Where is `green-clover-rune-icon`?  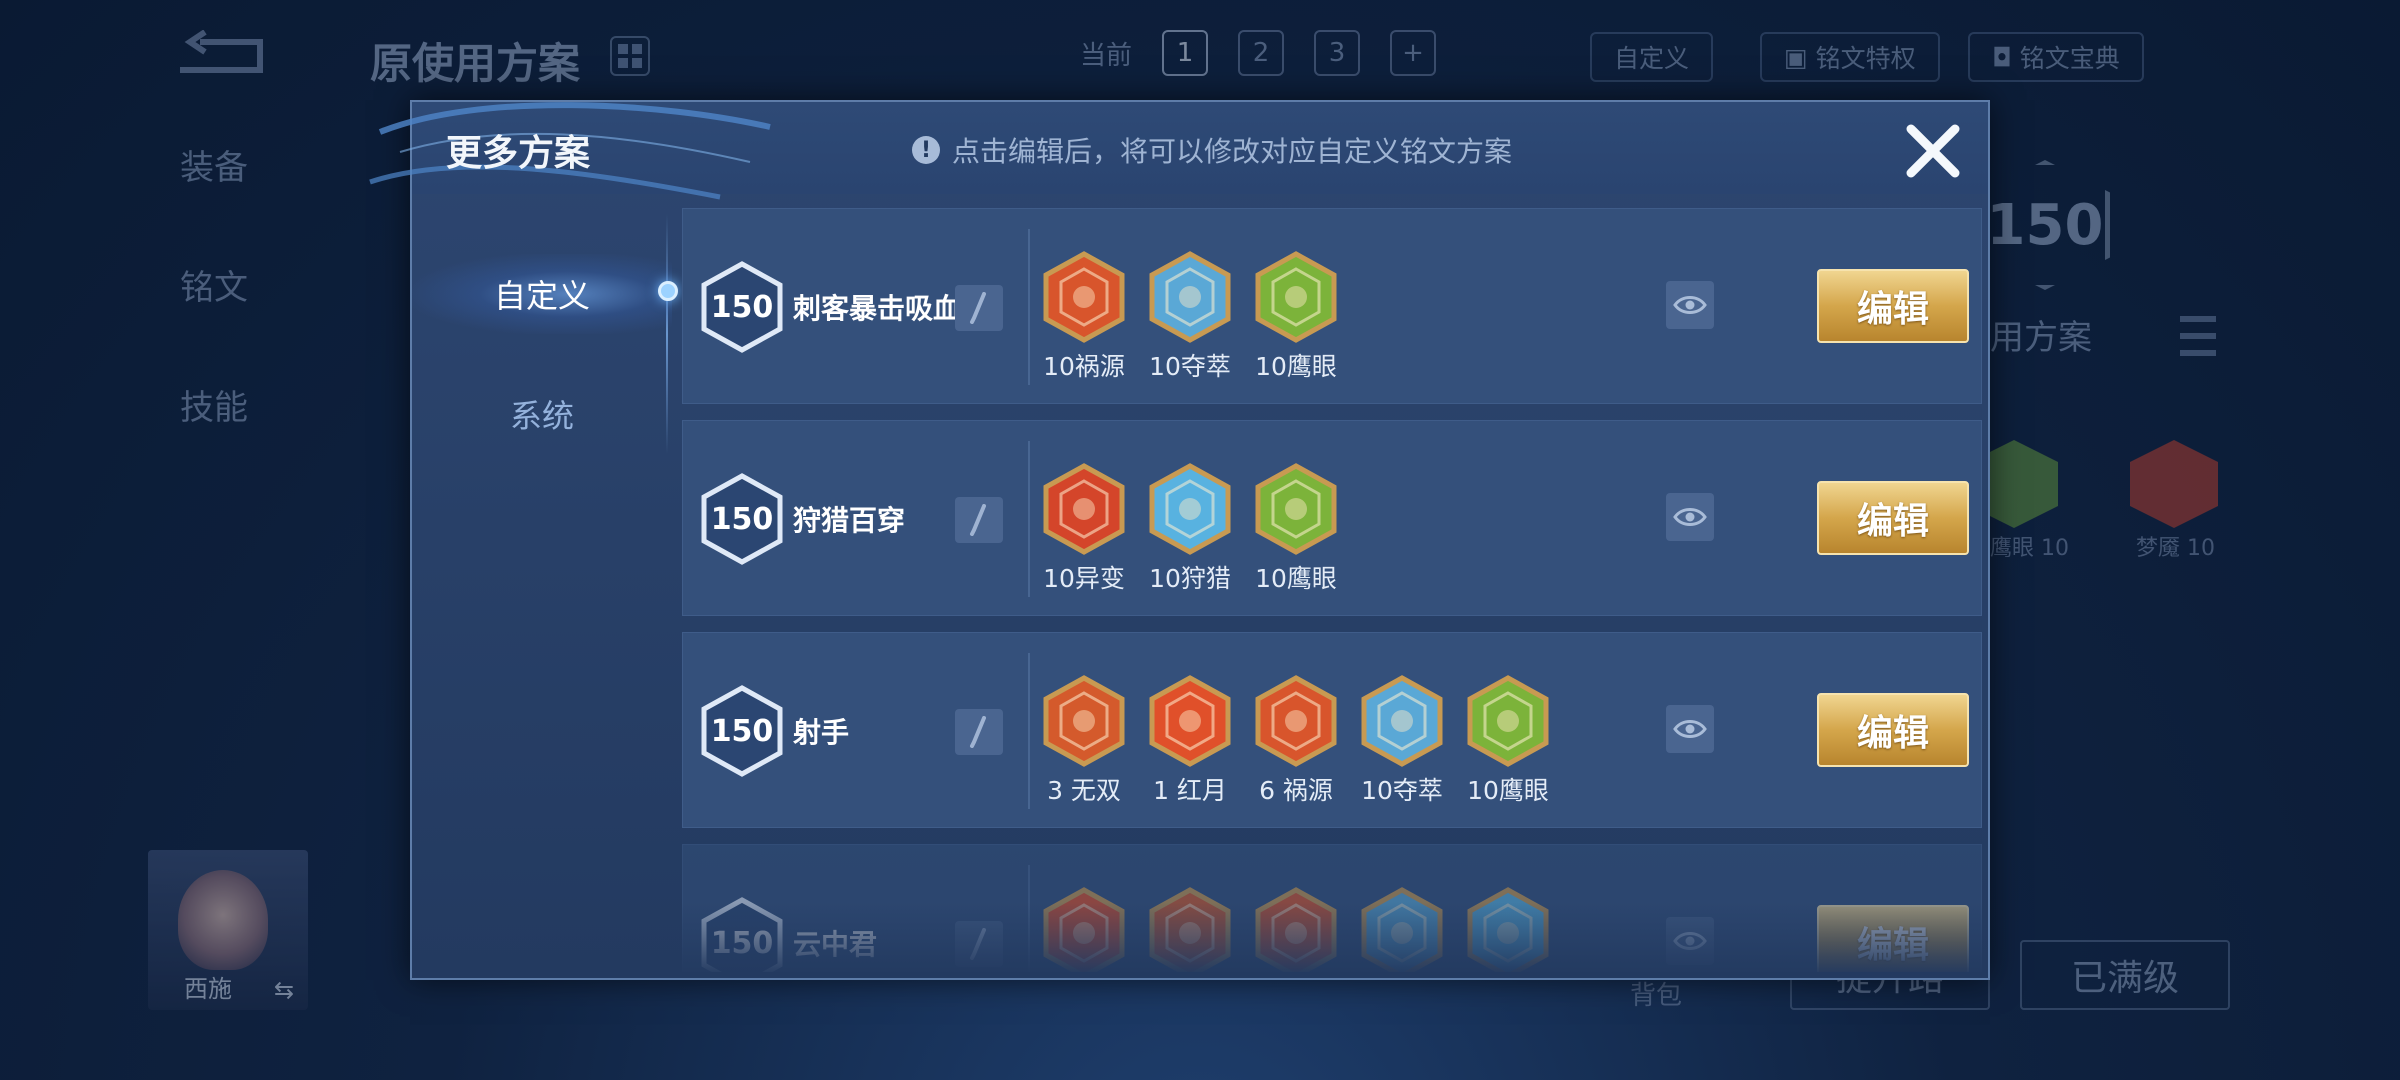
green-clover-rune-icon is located at coordinates (1508, 721).